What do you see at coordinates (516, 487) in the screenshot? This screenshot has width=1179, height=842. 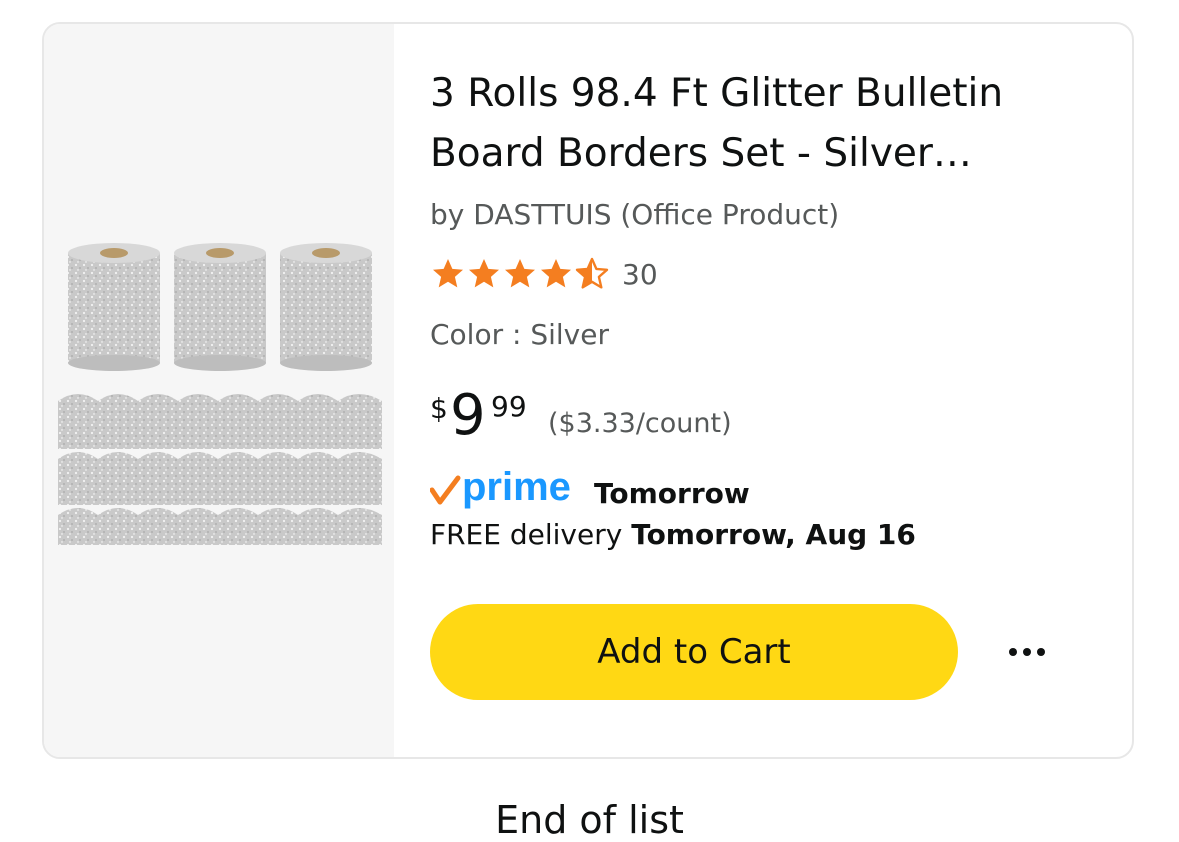 I see `prime-logo-text: prime` at bounding box center [516, 487].